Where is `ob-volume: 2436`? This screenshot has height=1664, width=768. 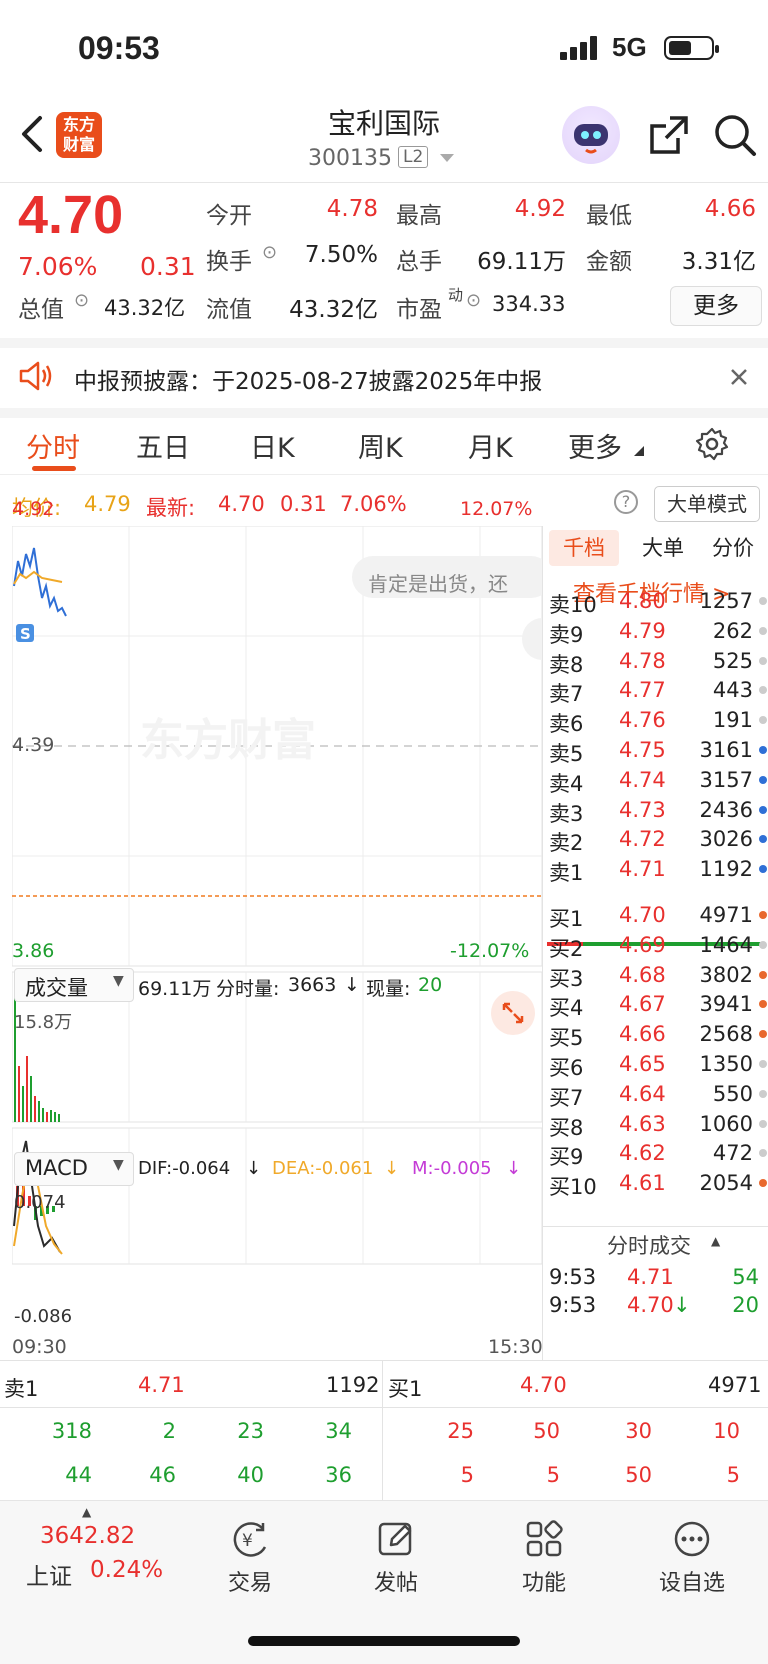 ob-volume: 2436 is located at coordinates (726, 809).